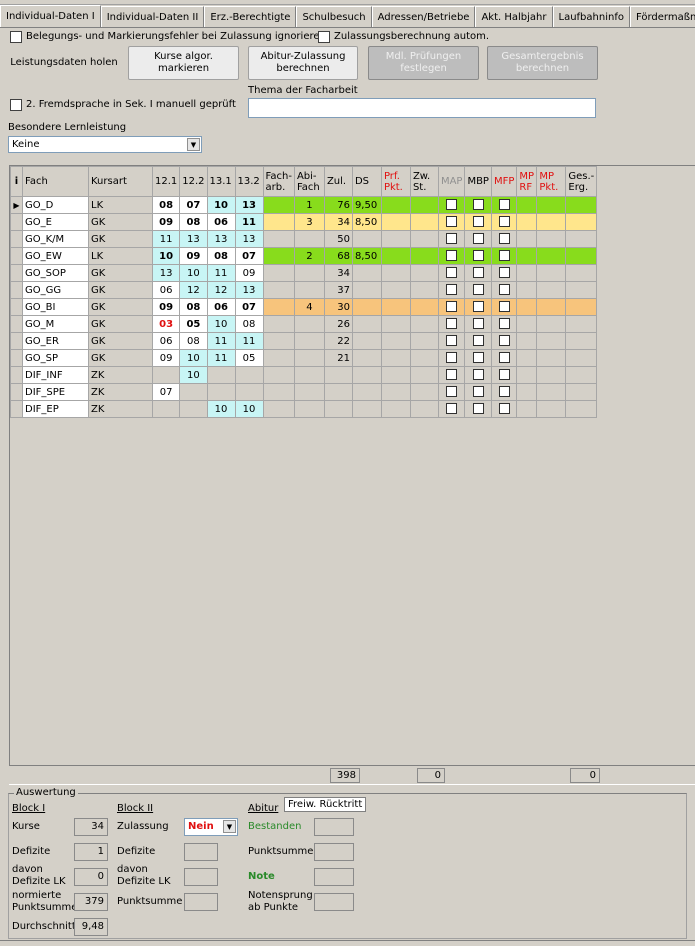 The width and height of the screenshot is (695, 946). What do you see at coordinates (278, 181) in the screenshot?
I see `col-header-7: Fach-arb.` at bounding box center [278, 181].